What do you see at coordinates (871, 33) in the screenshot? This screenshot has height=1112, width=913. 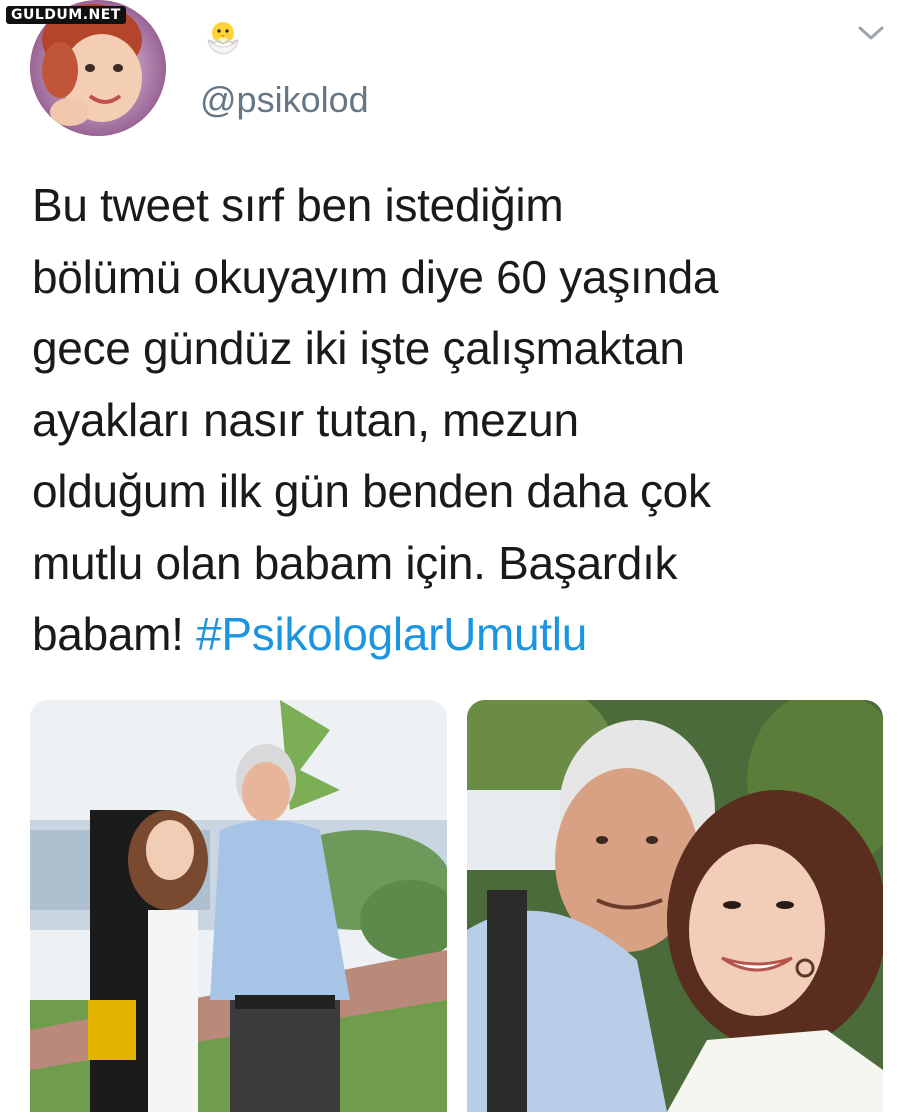 I see `chevron-down-icon` at bounding box center [871, 33].